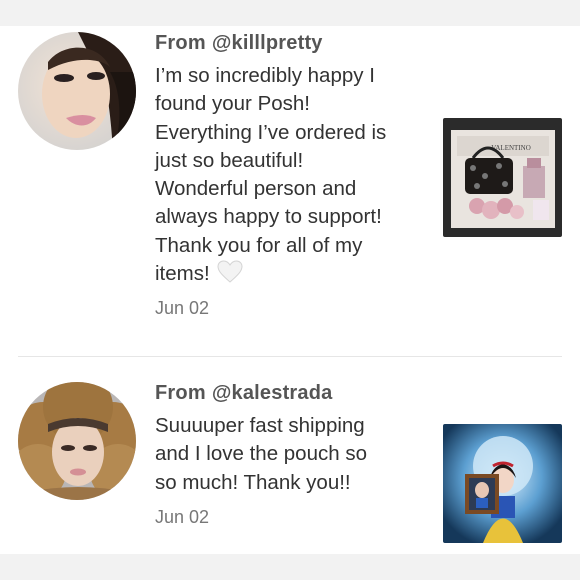 This screenshot has height=580, width=580. I want to click on review-line: Wonderful person and, so click(256, 189).